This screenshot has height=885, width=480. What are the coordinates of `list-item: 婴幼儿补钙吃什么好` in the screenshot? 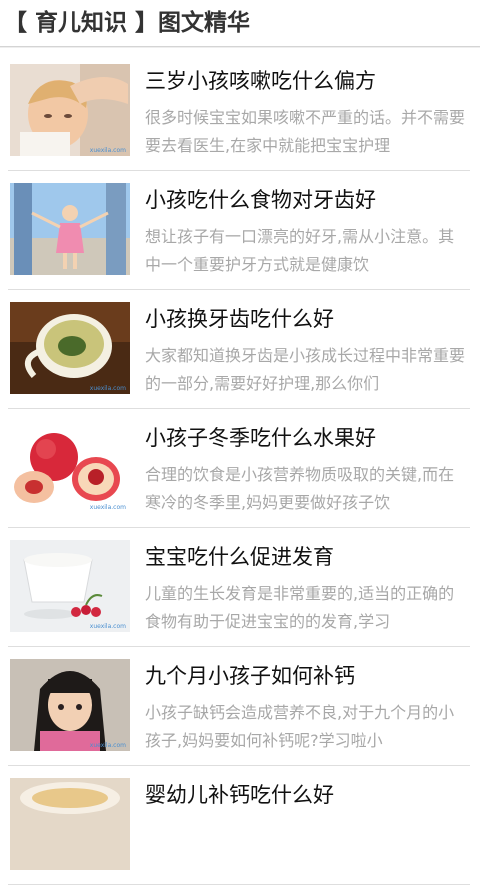 It's located at (239, 825).